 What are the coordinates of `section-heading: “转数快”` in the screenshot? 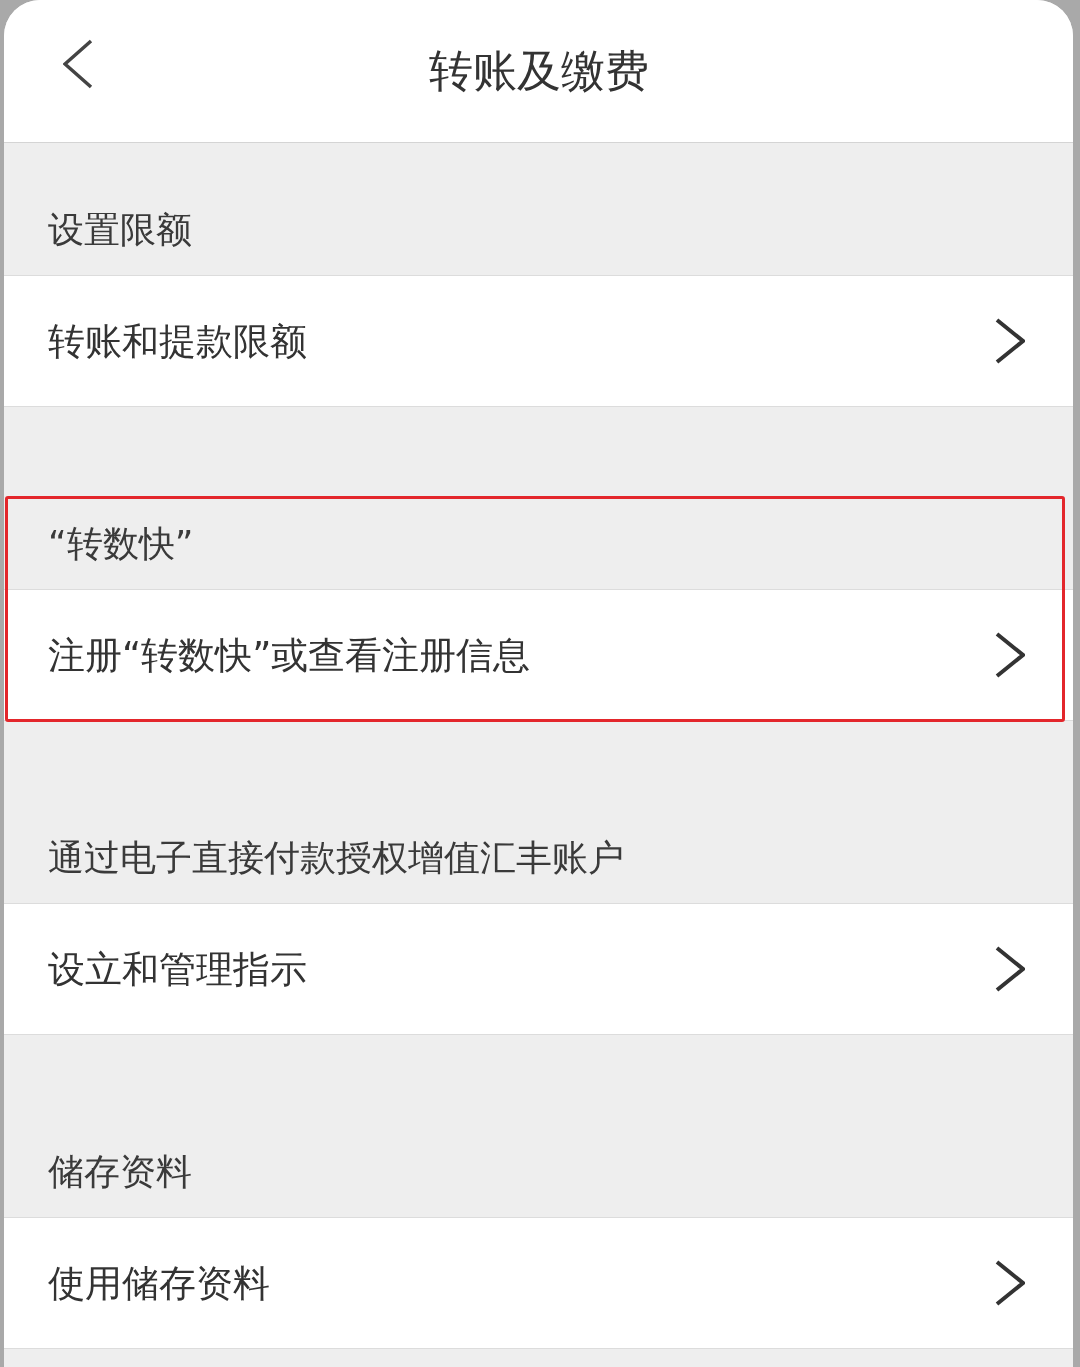 It's located at (121, 544).